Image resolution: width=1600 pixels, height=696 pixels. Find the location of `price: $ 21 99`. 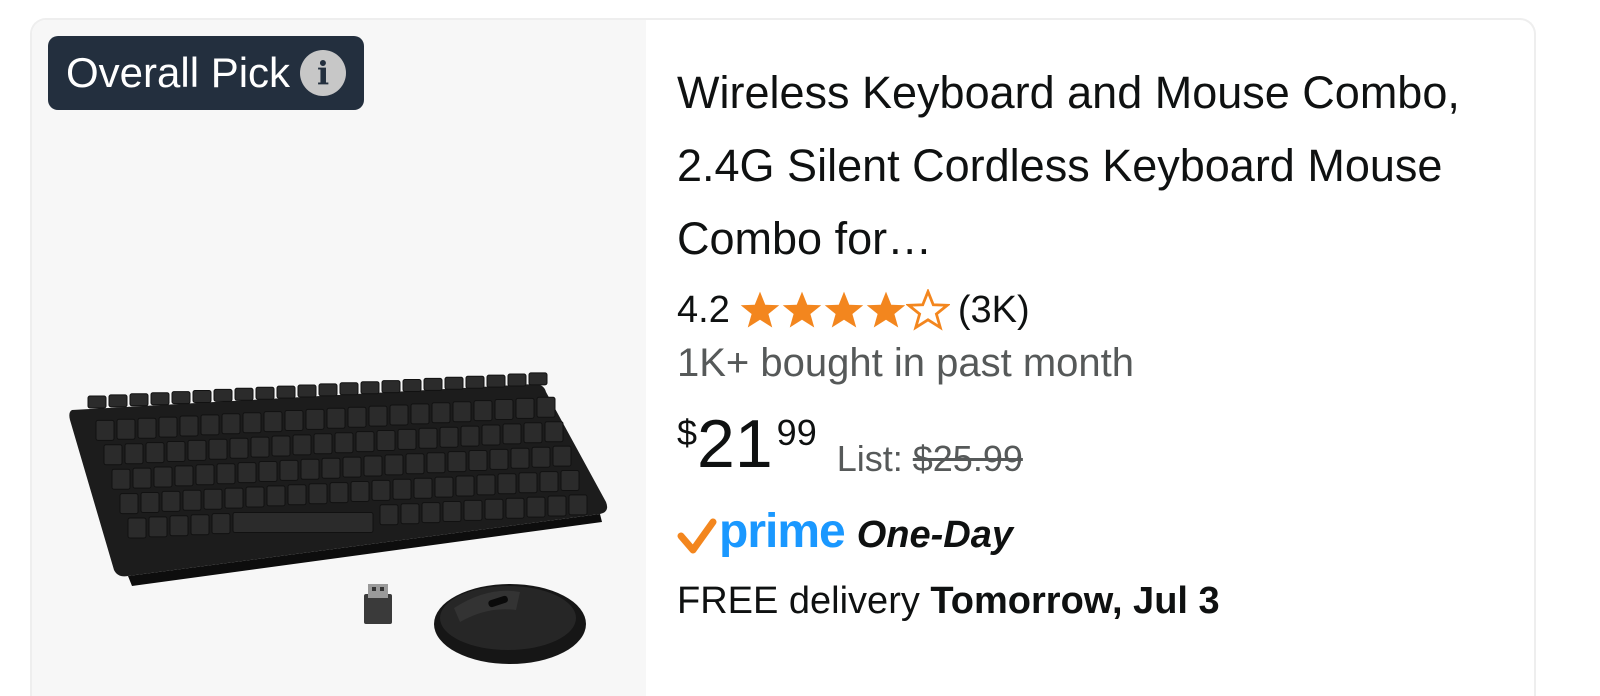

price: $ 21 99 is located at coordinates (747, 442).